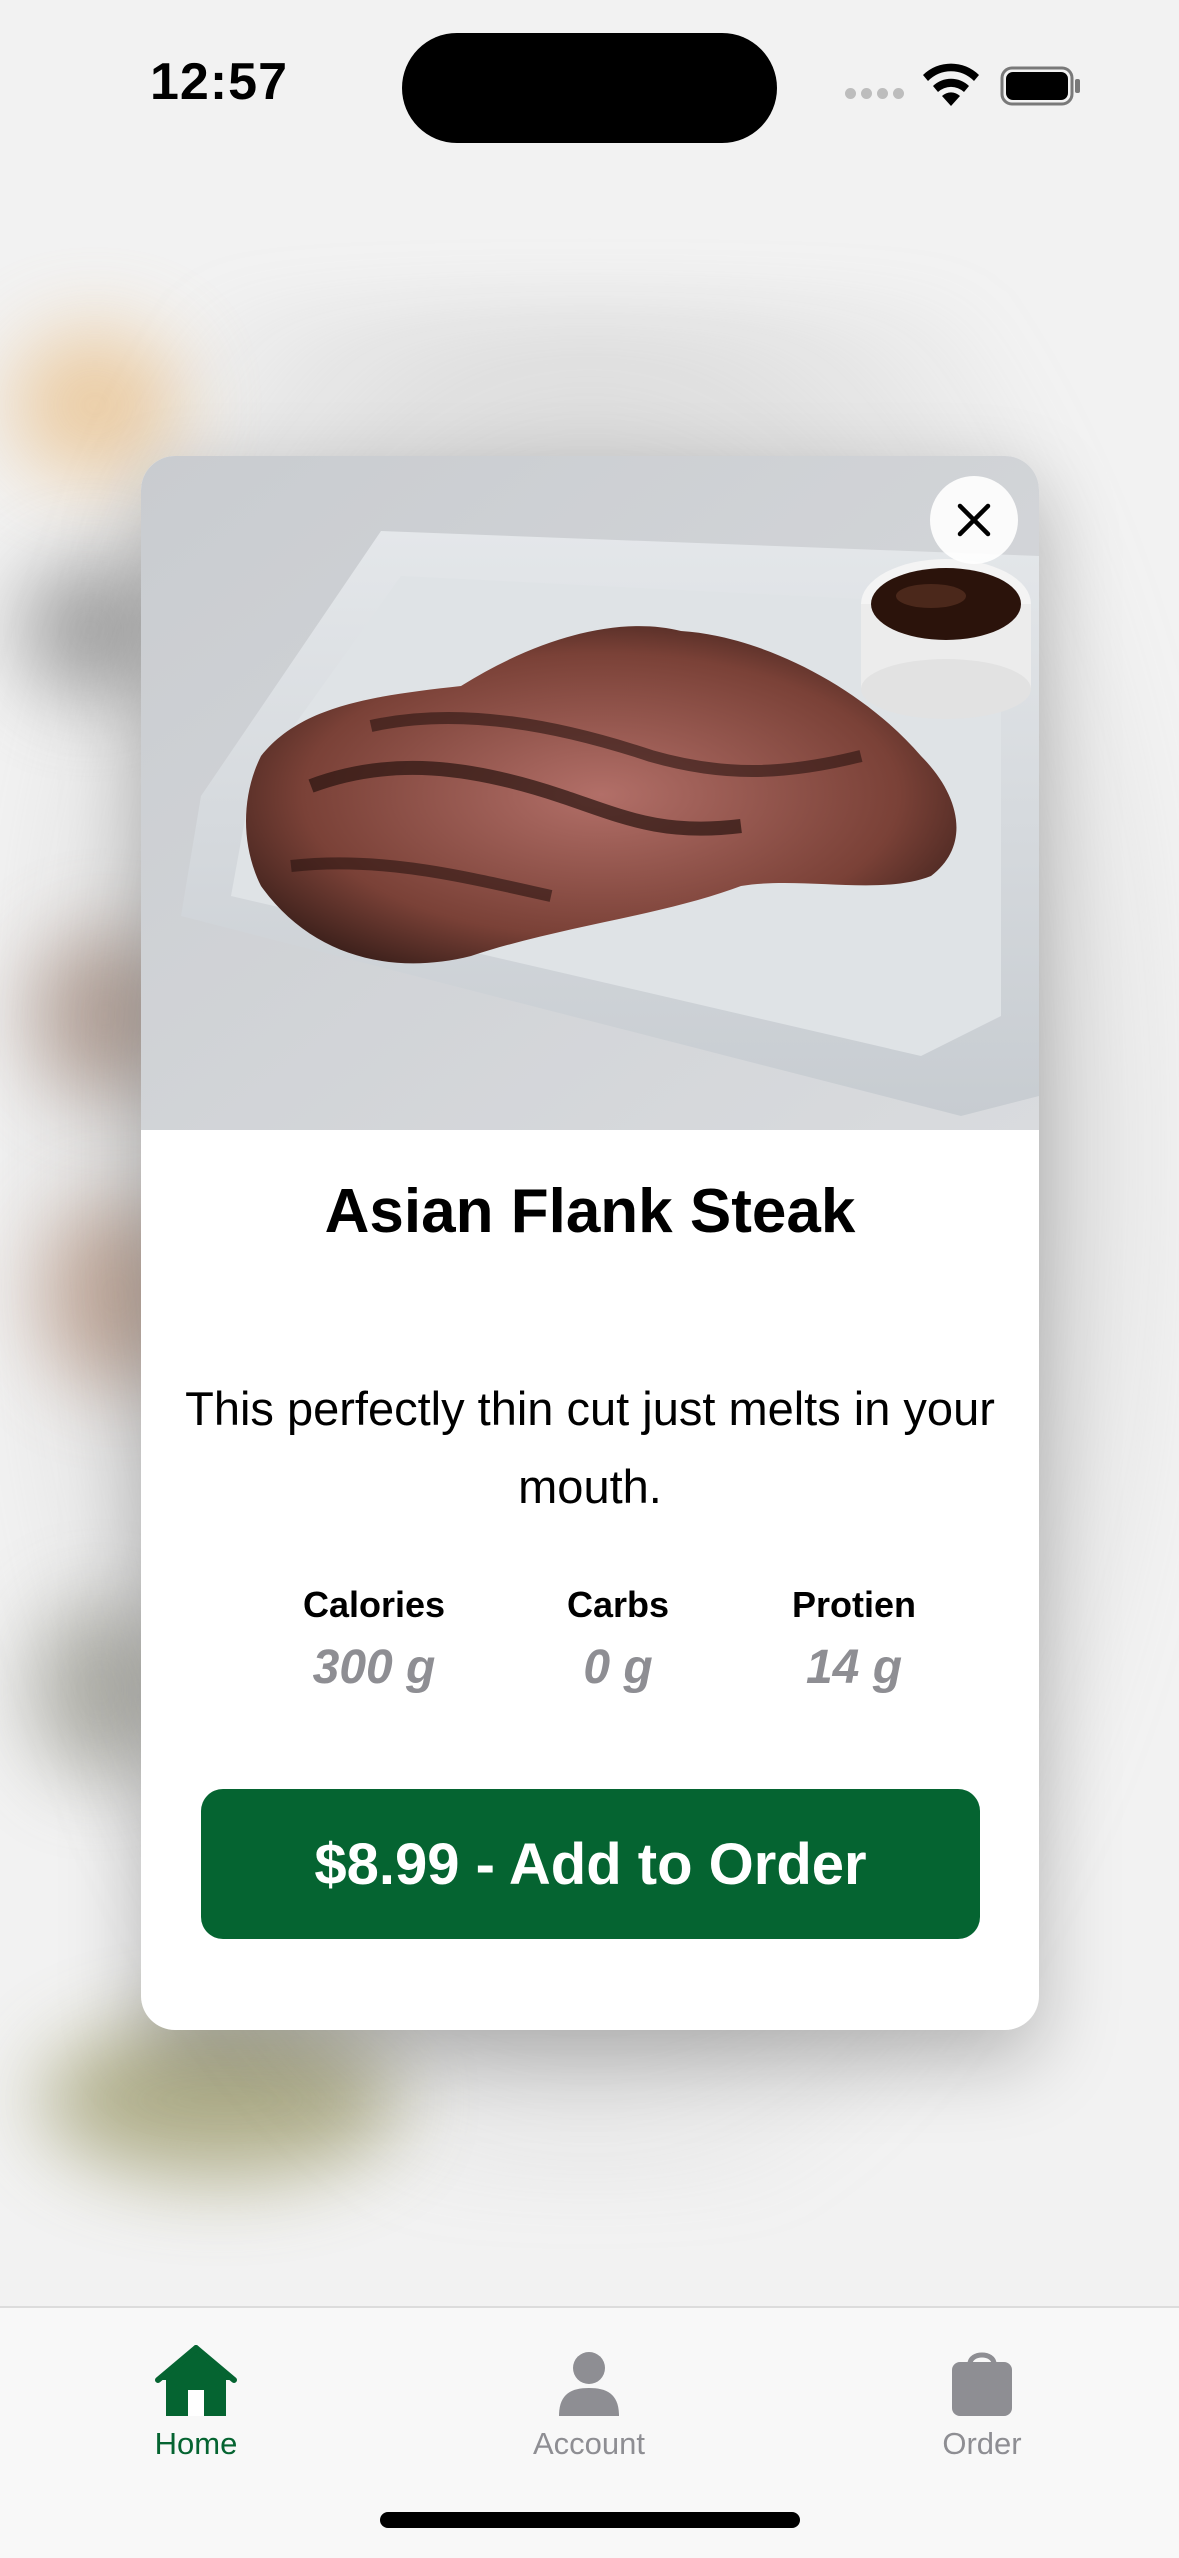 The width and height of the screenshot is (1179, 2558). What do you see at coordinates (618, 1639) in the screenshot?
I see `nutrition-carbs: Carbs 0 g` at bounding box center [618, 1639].